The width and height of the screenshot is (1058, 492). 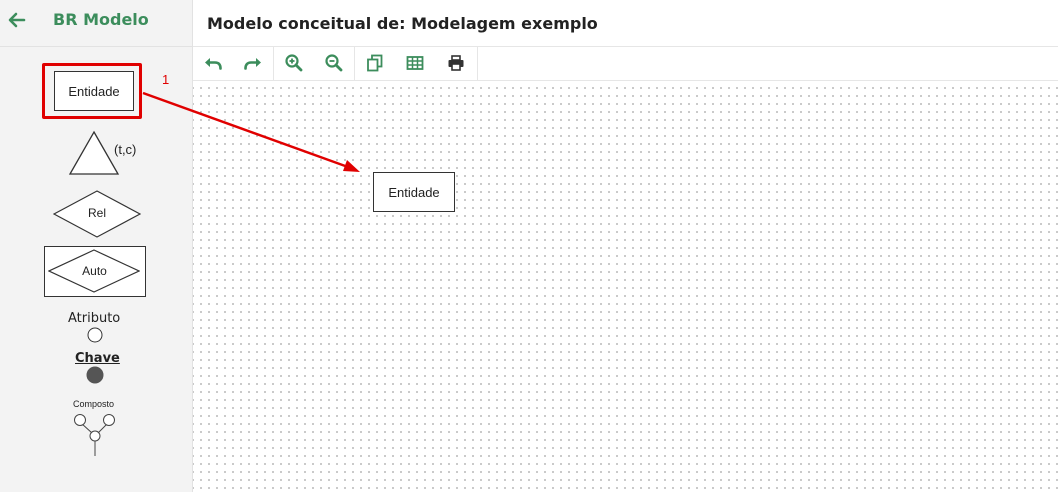 I want to click on arrow-left-icon, so click(x=17, y=20).